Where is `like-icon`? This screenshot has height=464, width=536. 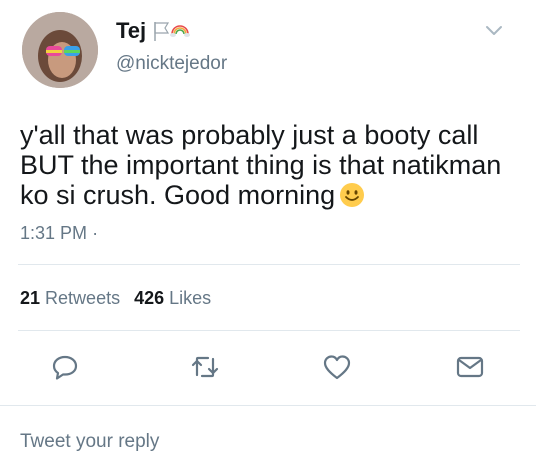
like-icon is located at coordinates (337, 367).